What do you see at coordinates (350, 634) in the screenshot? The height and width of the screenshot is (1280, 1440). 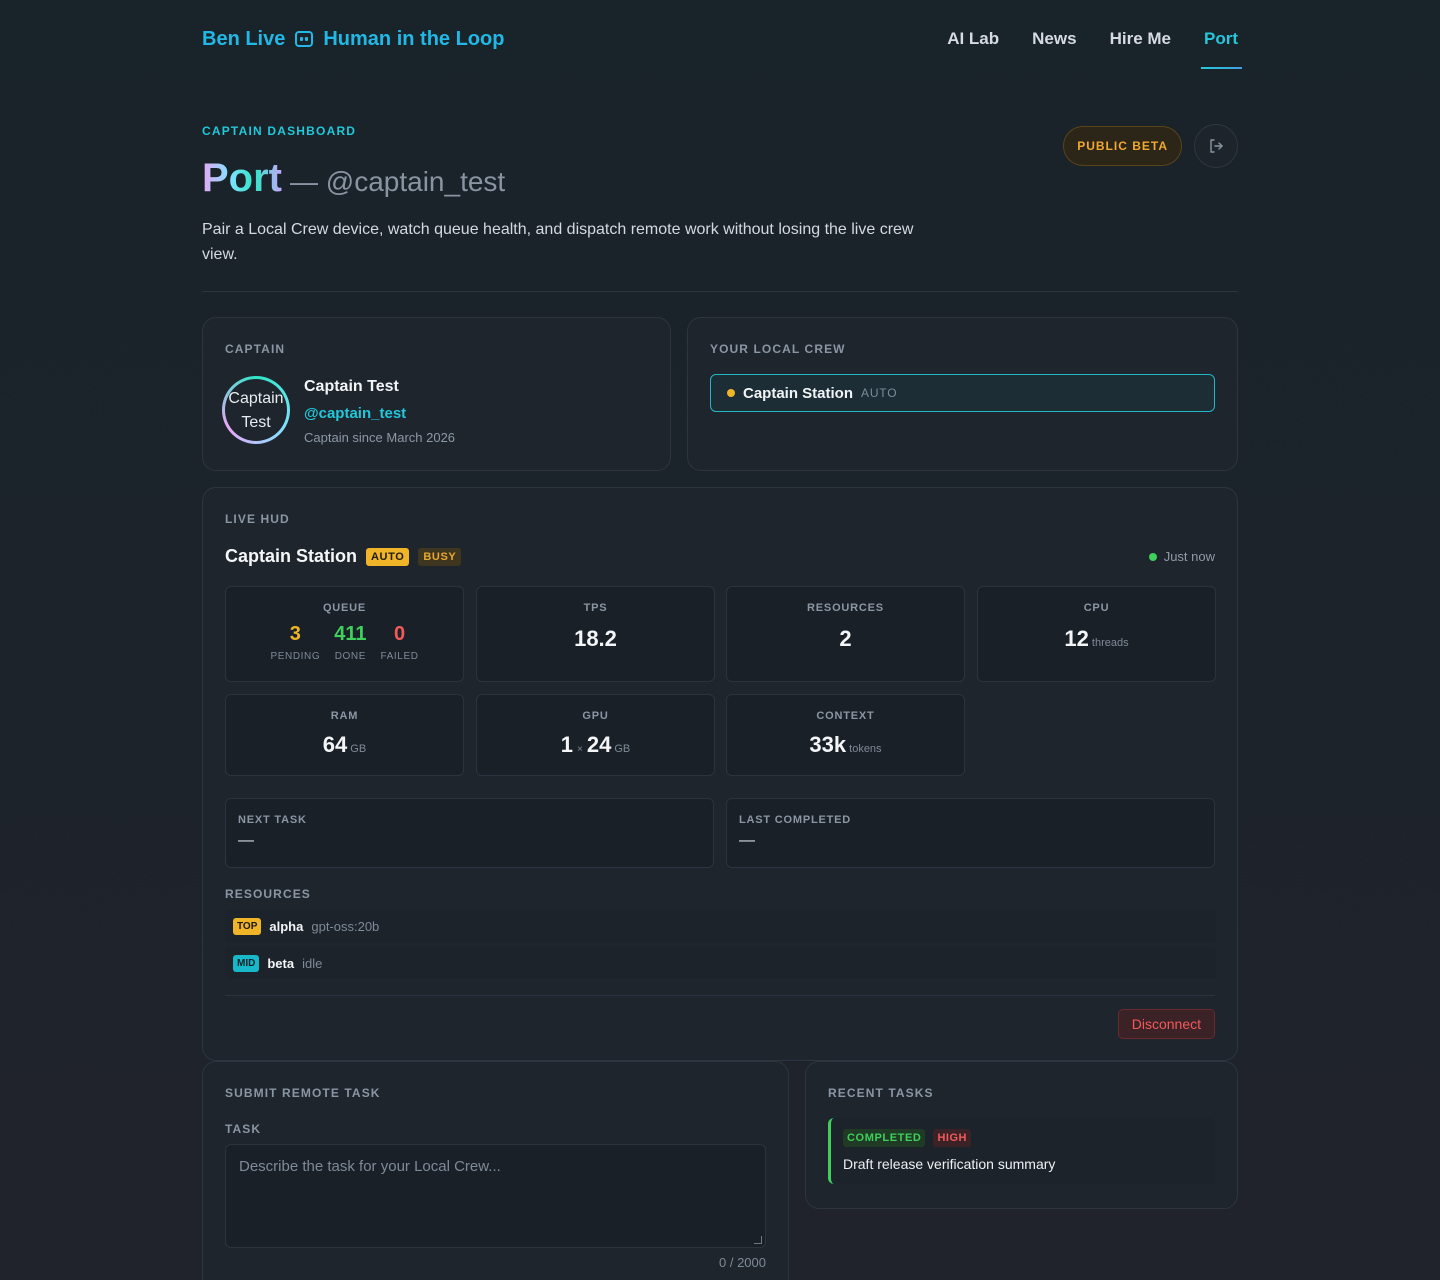 I see `queue-done: 411` at bounding box center [350, 634].